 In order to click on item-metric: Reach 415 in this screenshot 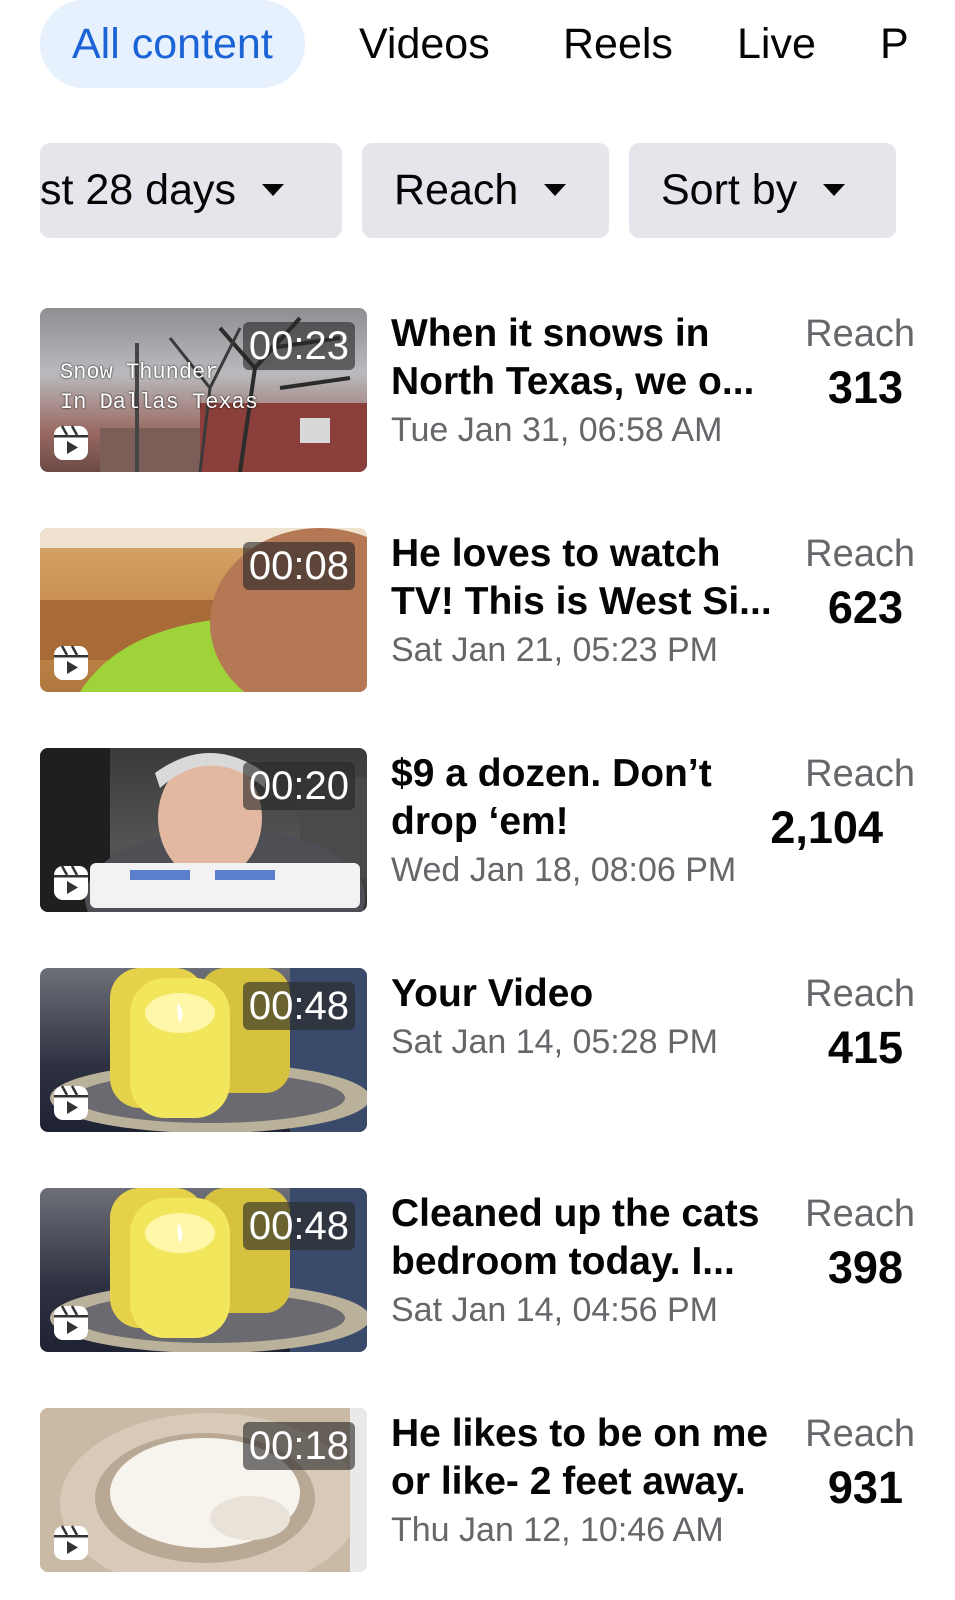, I will do `click(850, 1024)`.